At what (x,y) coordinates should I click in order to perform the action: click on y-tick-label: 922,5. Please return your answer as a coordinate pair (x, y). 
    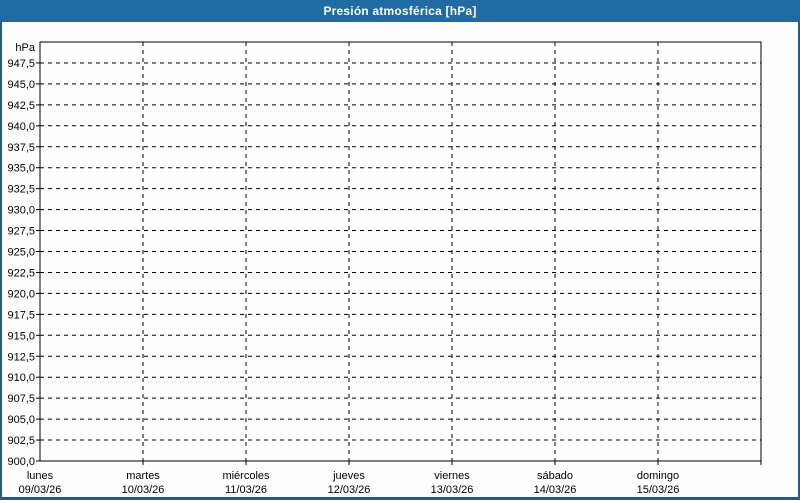
    Looking at the image, I should click on (21, 273).